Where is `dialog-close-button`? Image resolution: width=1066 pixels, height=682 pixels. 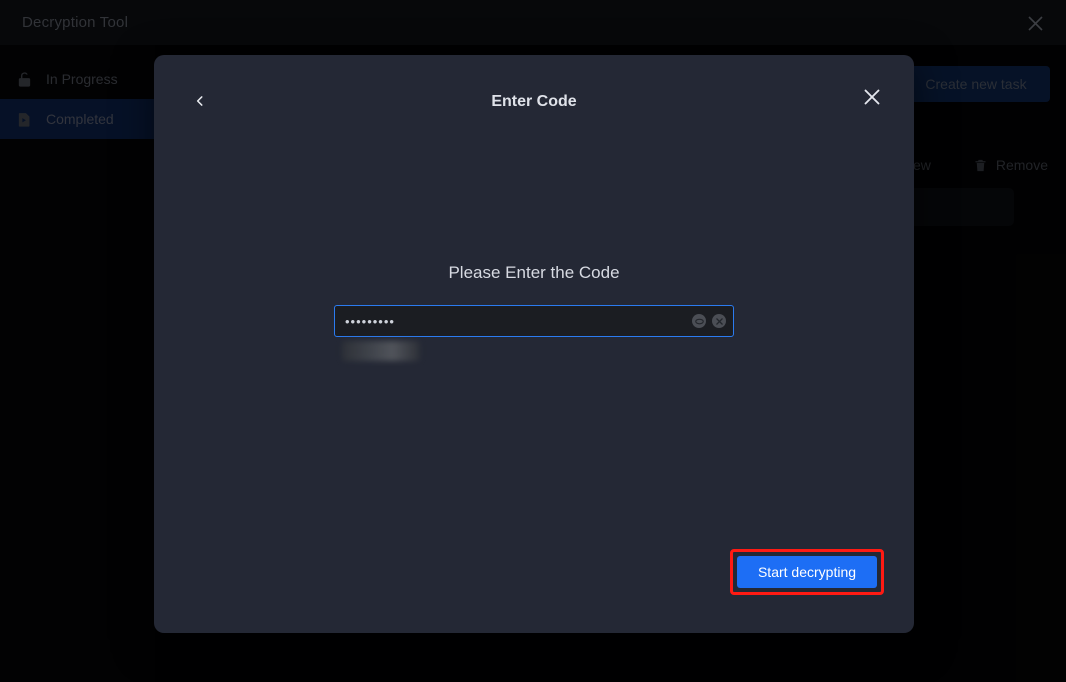 dialog-close-button is located at coordinates (872, 97).